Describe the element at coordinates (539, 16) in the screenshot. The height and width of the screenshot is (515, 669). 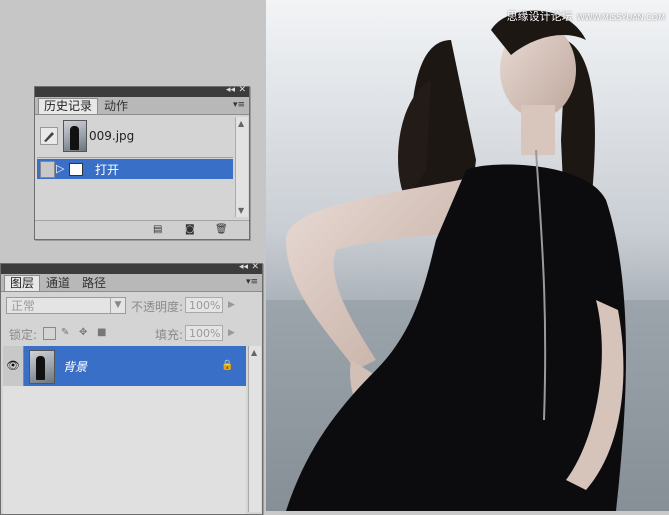
I see `watermark-brand: 思缘设计论坛` at that location.